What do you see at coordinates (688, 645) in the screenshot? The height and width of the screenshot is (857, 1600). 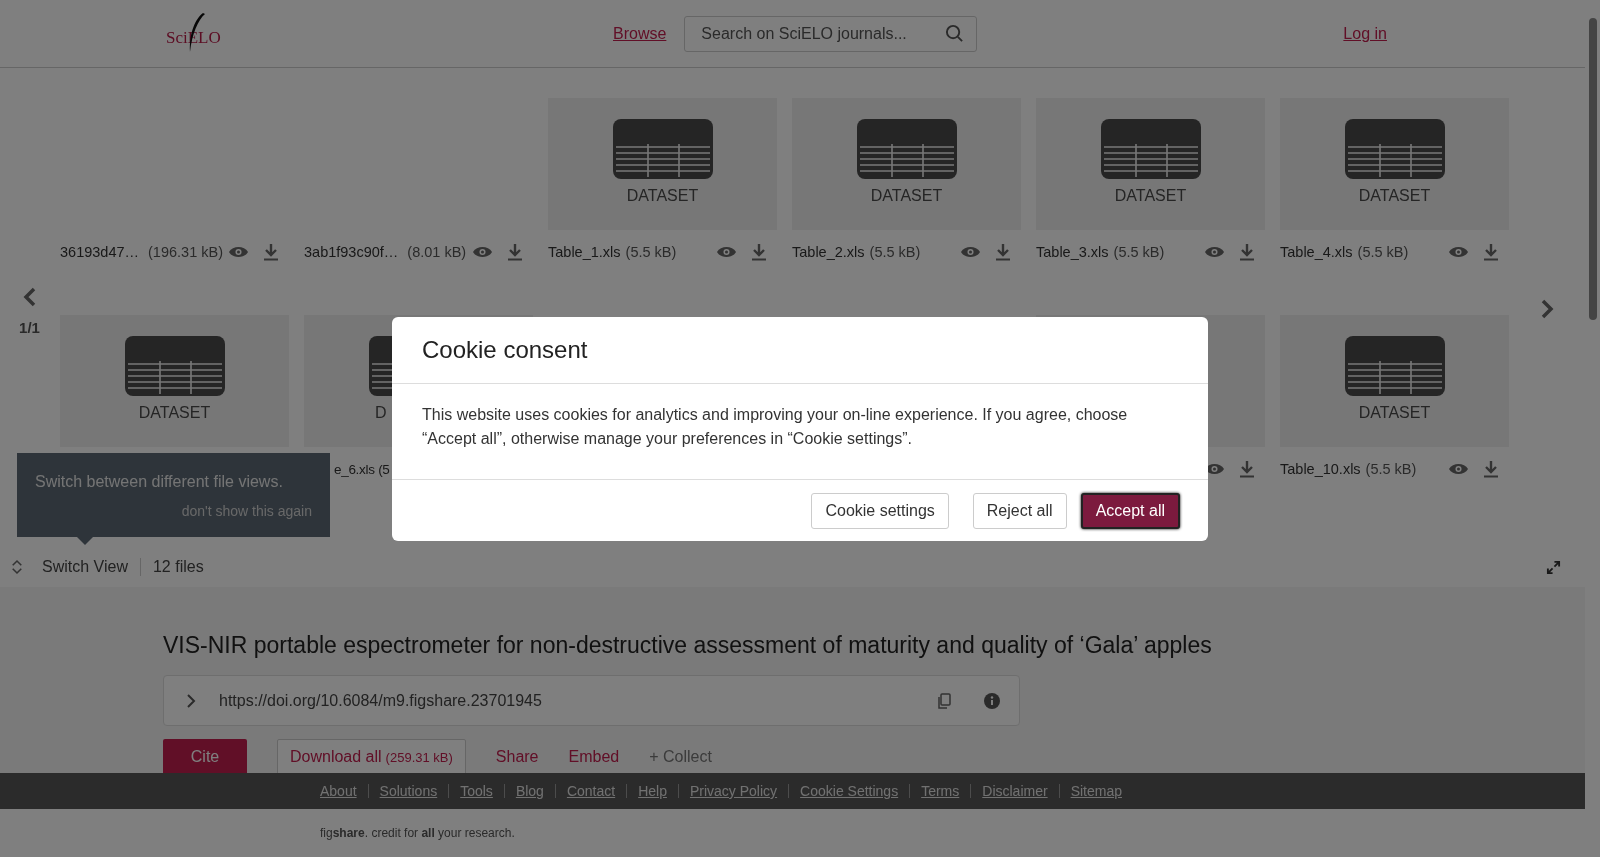 I see `item-title: VIS-NIR portable espectrometer for non-destructive assessment of maturity and quality of ‘Gala’ apples` at bounding box center [688, 645].